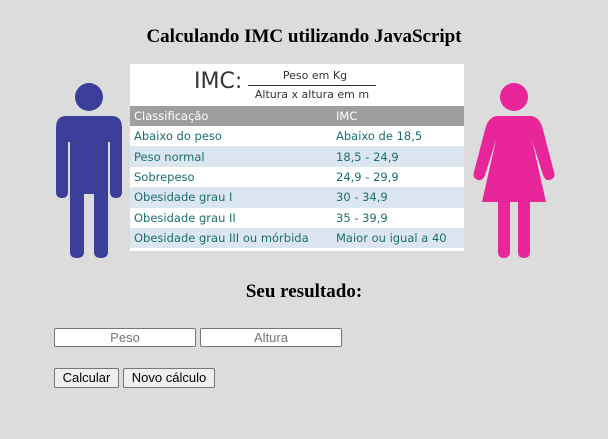  What do you see at coordinates (312, 94) in the screenshot?
I see `formula-denominator: Altura x altura em m` at bounding box center [312, 94].